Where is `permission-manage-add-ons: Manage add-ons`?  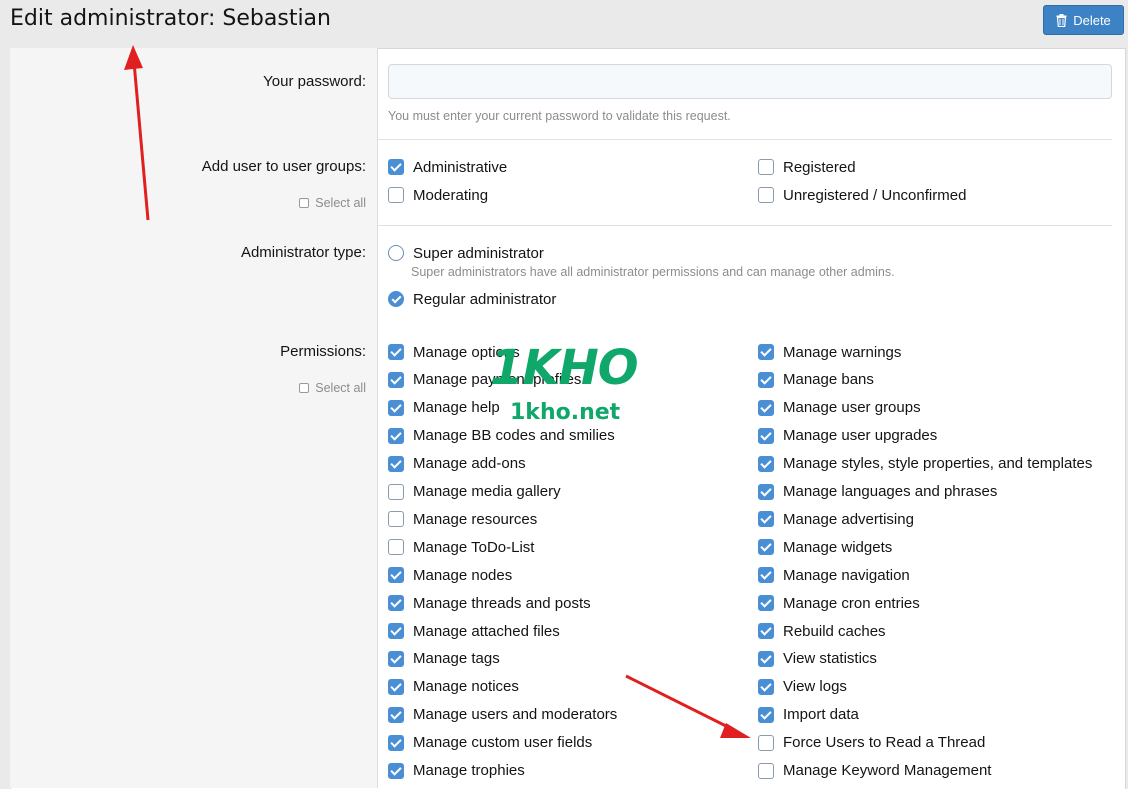 permission-manage-add-ons: Manage add-ons is located at coordinates (457, 464).